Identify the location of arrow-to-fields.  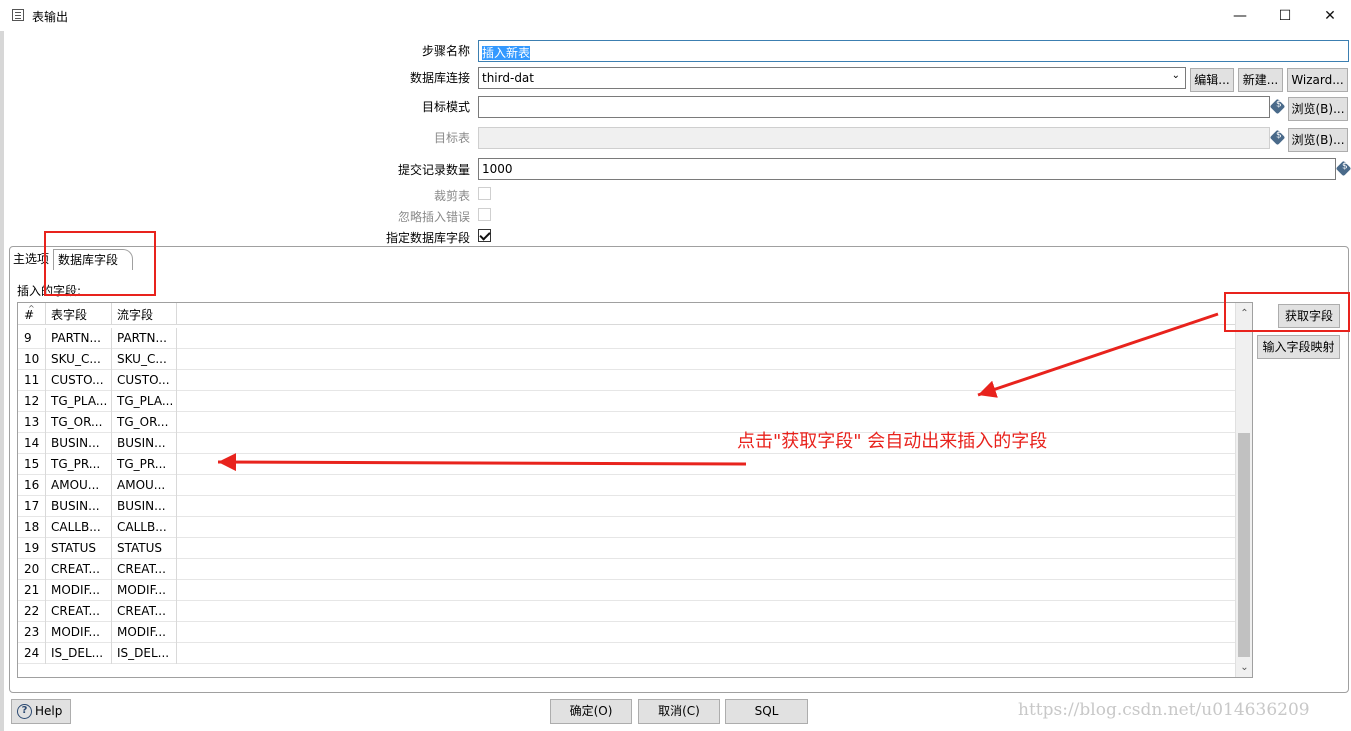
(482, 462).